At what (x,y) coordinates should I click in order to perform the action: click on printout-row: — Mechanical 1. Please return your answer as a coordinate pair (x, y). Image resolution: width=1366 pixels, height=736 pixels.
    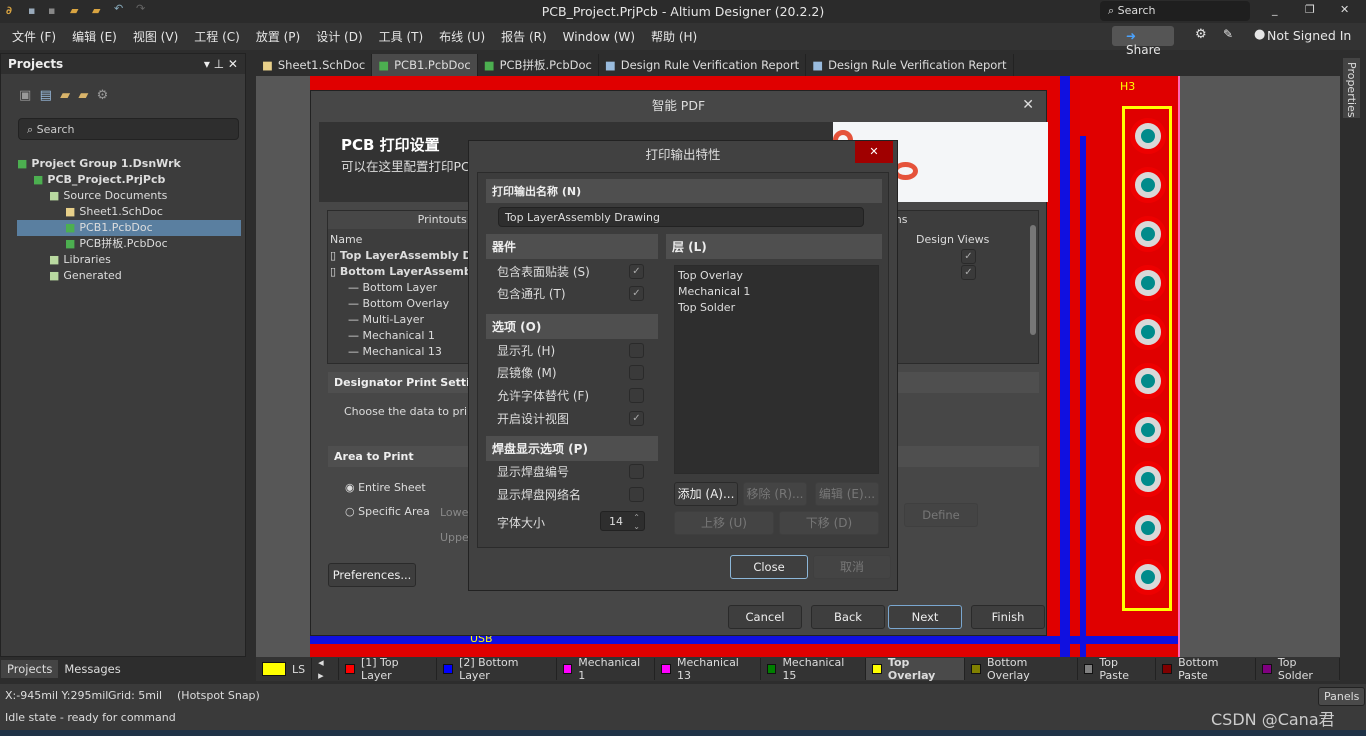
    Looking at the image, I should click on (391, 335).